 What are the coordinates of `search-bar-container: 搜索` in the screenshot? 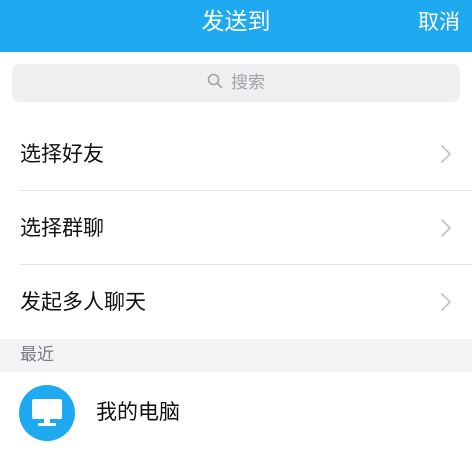 It's located at (236, 84).